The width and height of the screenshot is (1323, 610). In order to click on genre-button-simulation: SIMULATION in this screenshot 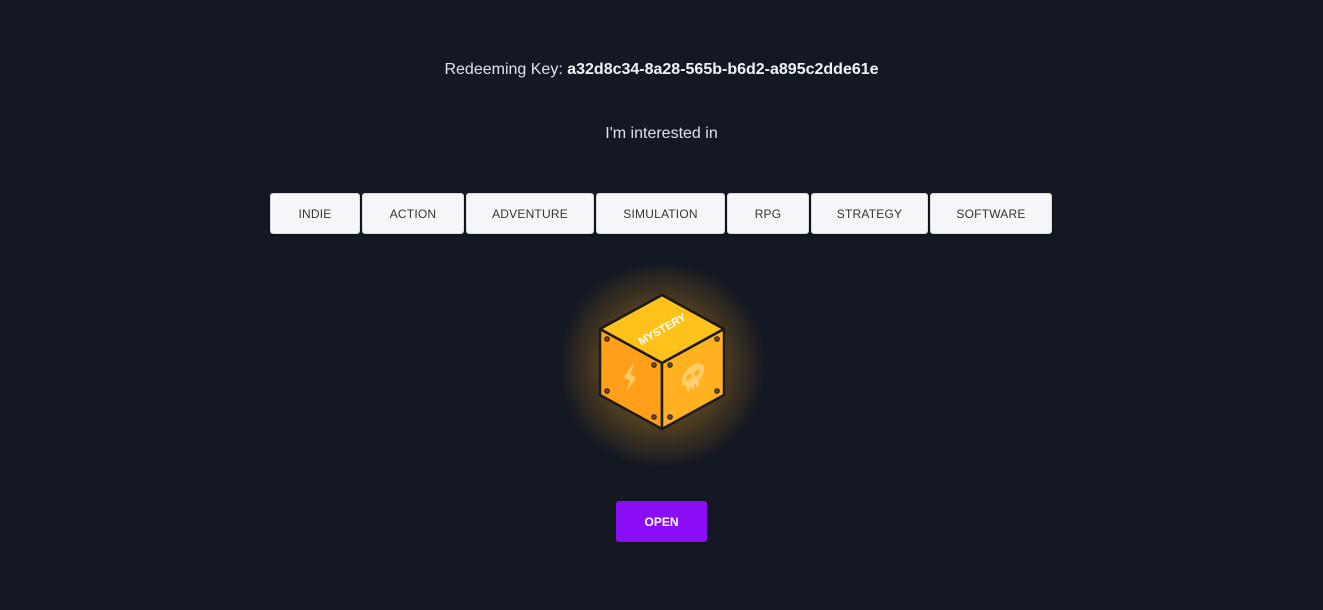, I will do `click(660, 213)`.